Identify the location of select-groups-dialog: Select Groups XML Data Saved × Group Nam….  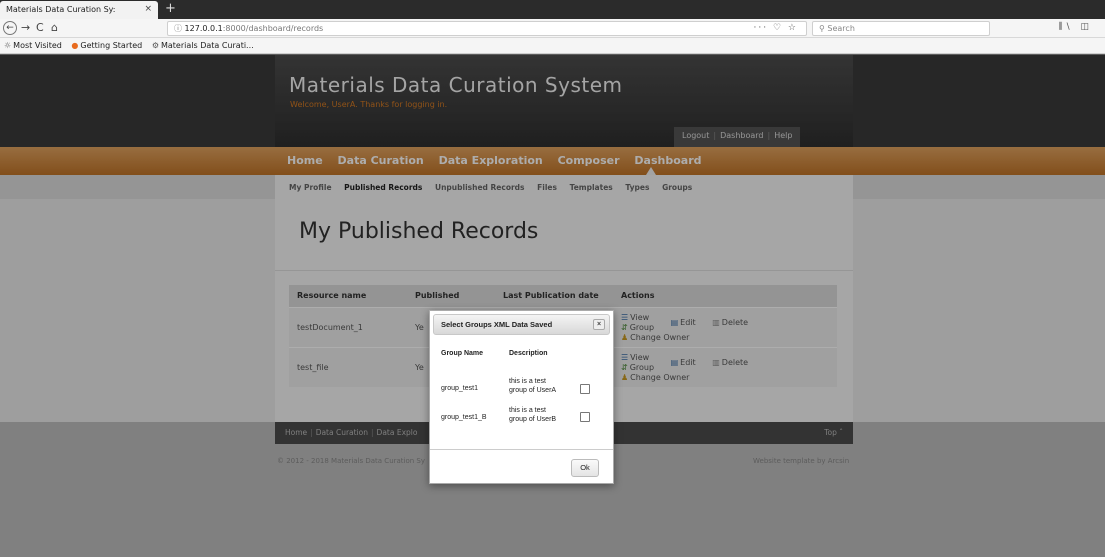
(521, 397).